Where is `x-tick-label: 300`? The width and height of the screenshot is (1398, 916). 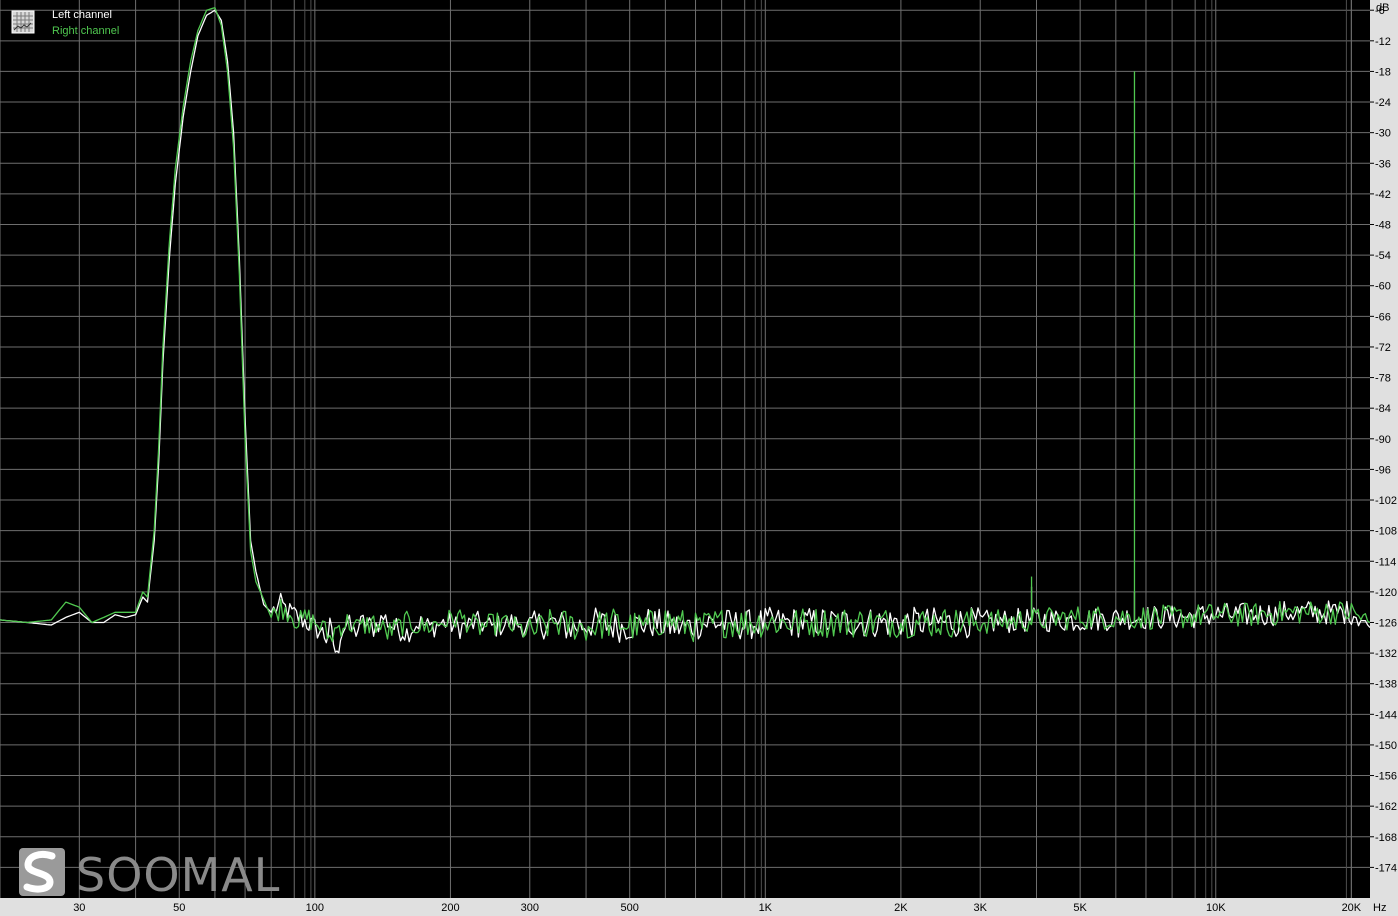
x-tick-label: 300 is located at coordinates (530, 908).